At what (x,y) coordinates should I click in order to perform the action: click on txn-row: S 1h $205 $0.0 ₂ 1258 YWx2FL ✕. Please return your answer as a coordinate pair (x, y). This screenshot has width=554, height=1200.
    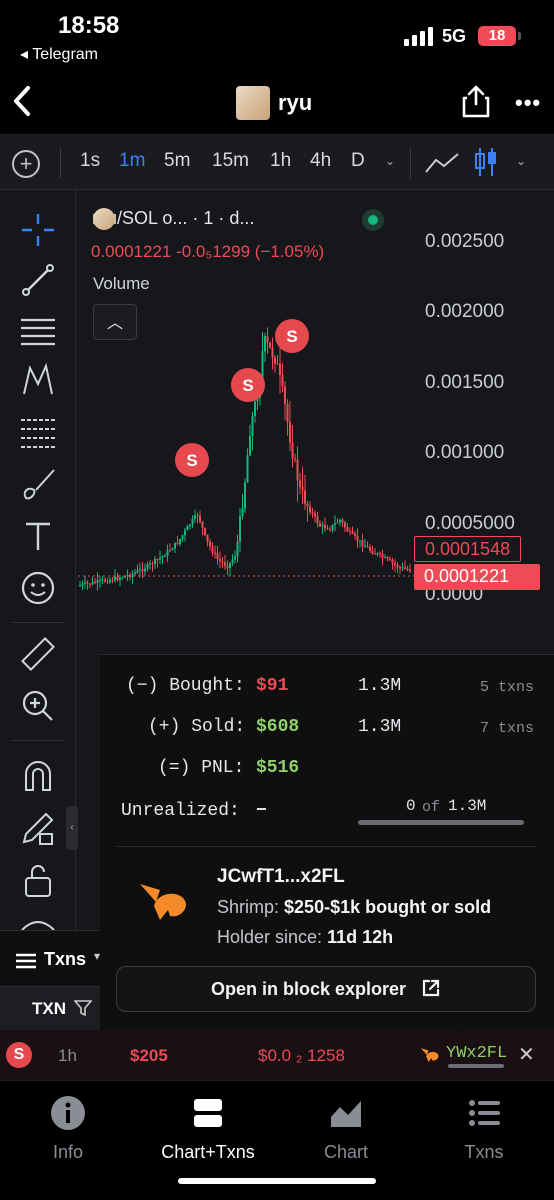
    Looking at the image, I should click on (277, 1055).